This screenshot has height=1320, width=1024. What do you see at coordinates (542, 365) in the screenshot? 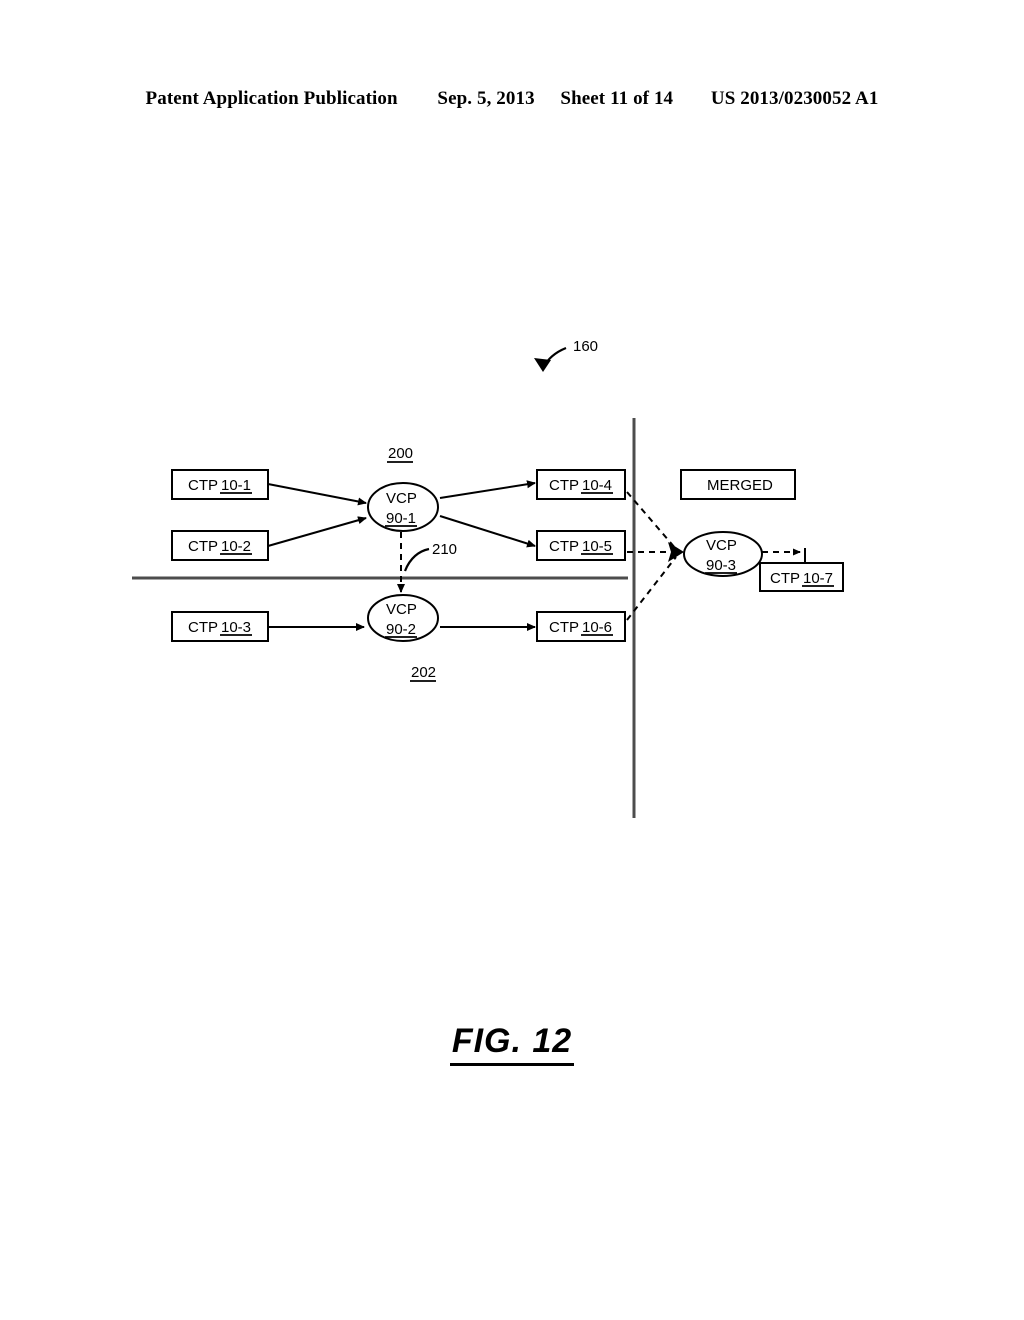
I see `figure-reference-160-arrowhead` at bounding box center [542, 365].